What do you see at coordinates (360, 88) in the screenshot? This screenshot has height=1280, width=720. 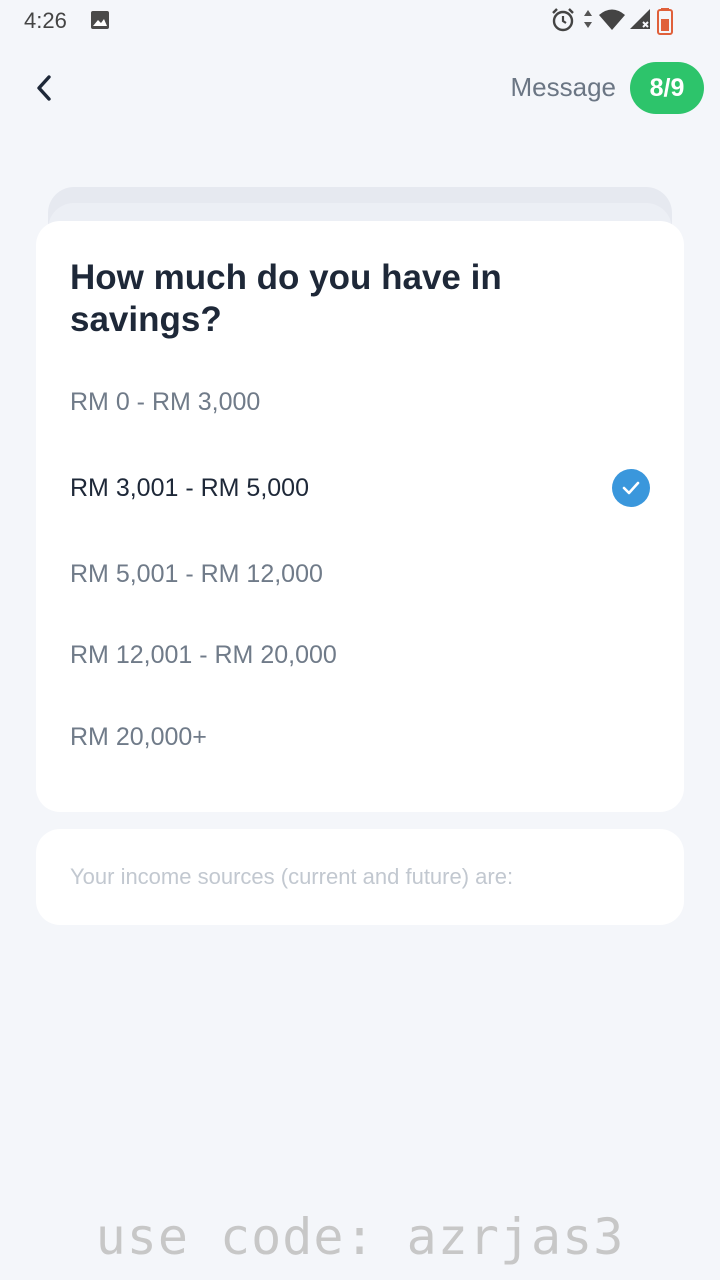 I see `header: Message 8/9` at bounding box center [360, 88].